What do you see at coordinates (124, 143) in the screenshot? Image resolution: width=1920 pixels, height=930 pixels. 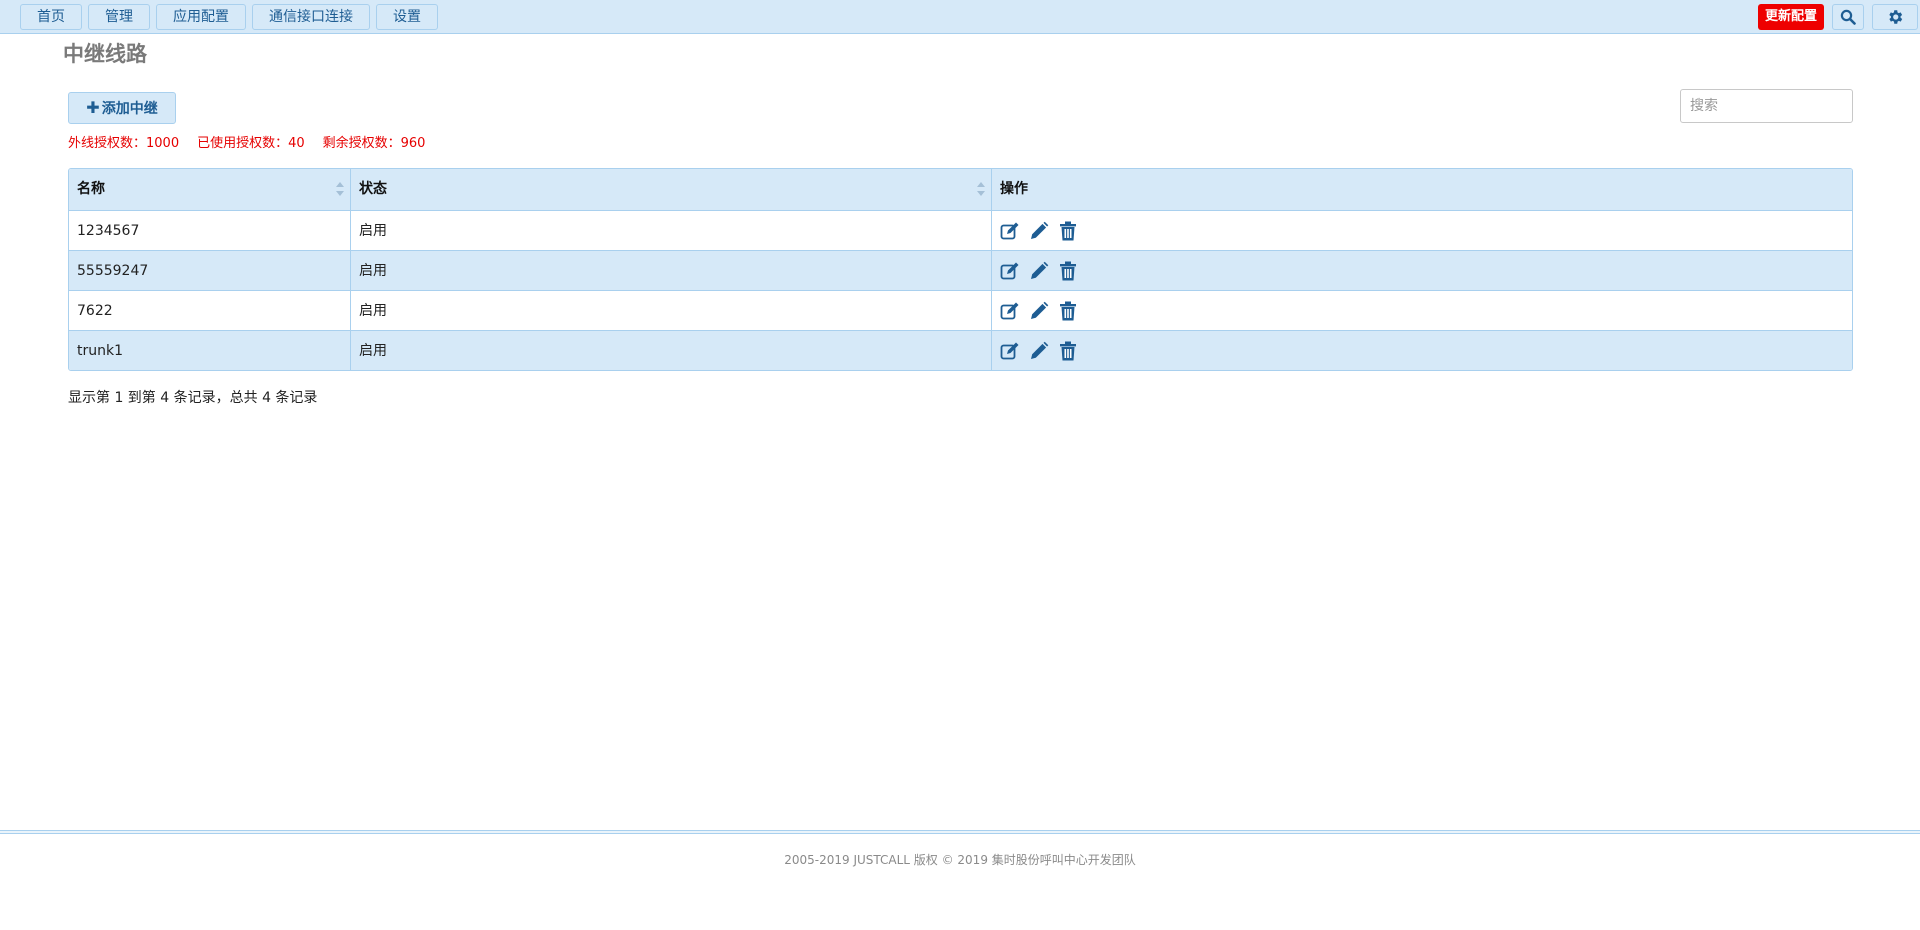 I see `license-total: 外线授权数：1000` at bounding box center [124, 143].